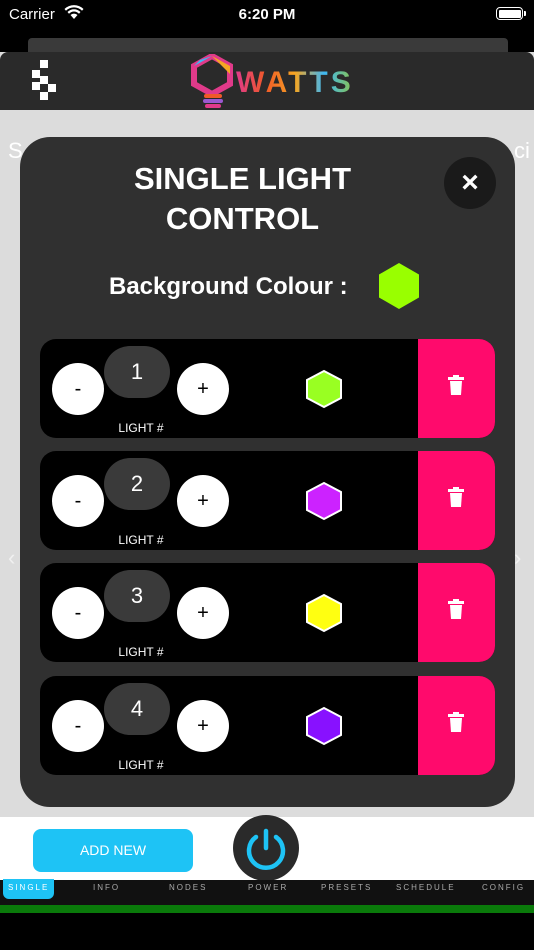  What do you see at coordinates (137, 596) in the screenshot?
I see `light-number: 3` at bounding box center [137, 596].